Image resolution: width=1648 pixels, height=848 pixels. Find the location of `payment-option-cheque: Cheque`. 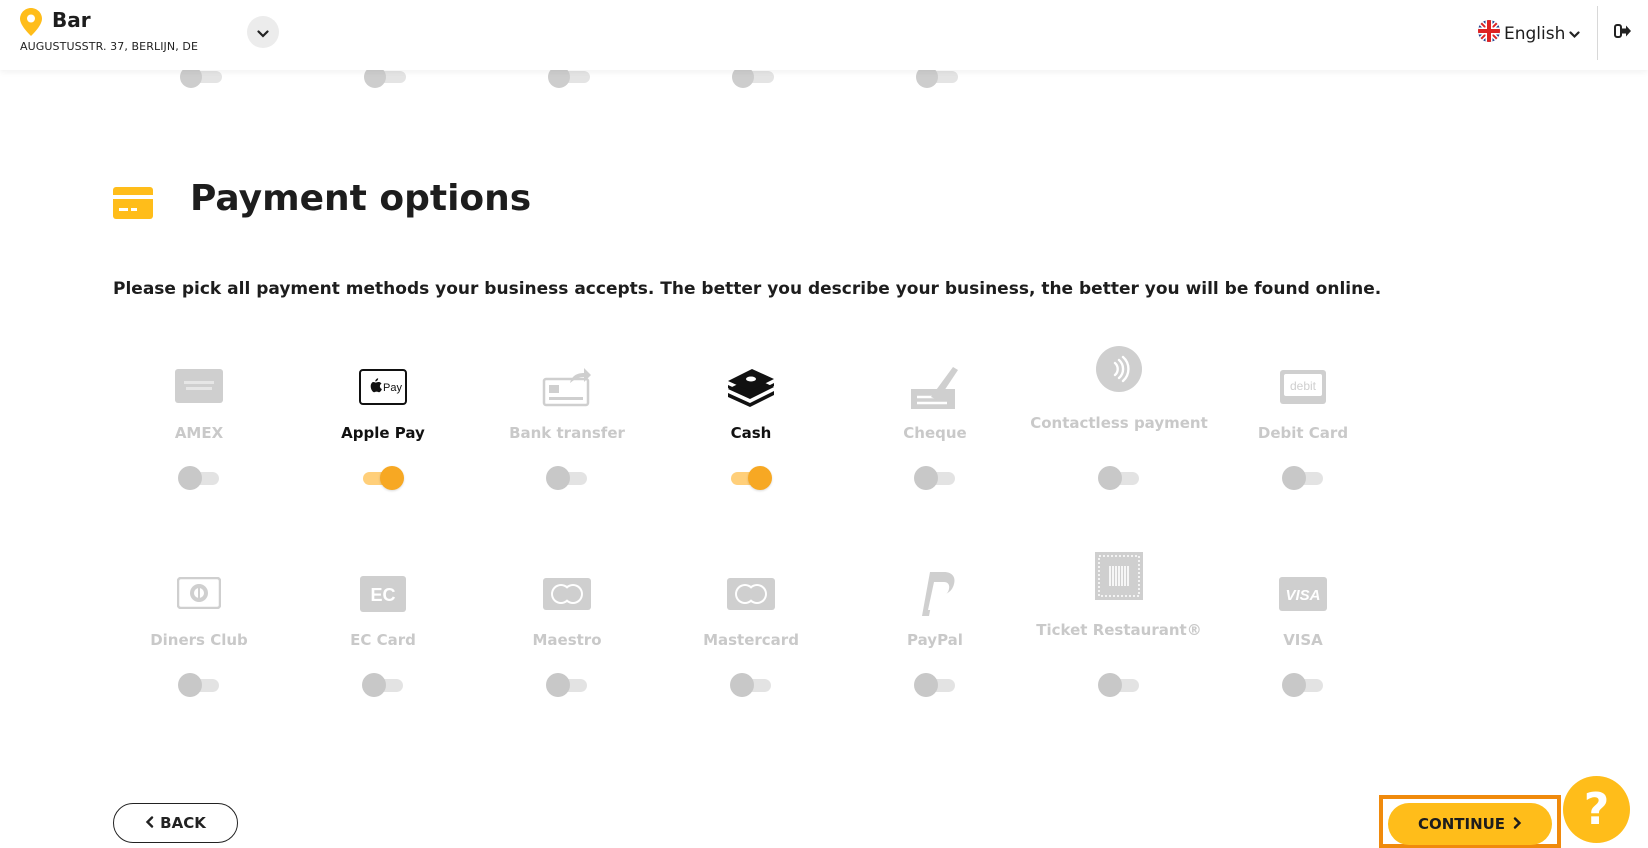

payment-option-cheque: Cheque is located at coordinates (935, 430).